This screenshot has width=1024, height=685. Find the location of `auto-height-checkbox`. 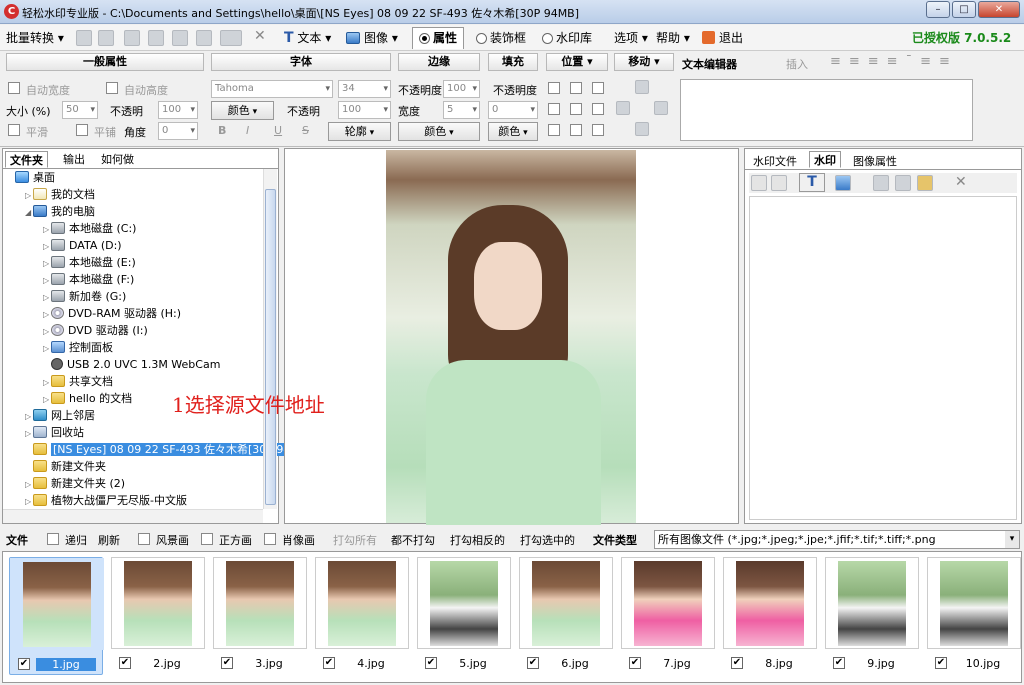

auto-height-checkbox is located at coordinates (112, 88).